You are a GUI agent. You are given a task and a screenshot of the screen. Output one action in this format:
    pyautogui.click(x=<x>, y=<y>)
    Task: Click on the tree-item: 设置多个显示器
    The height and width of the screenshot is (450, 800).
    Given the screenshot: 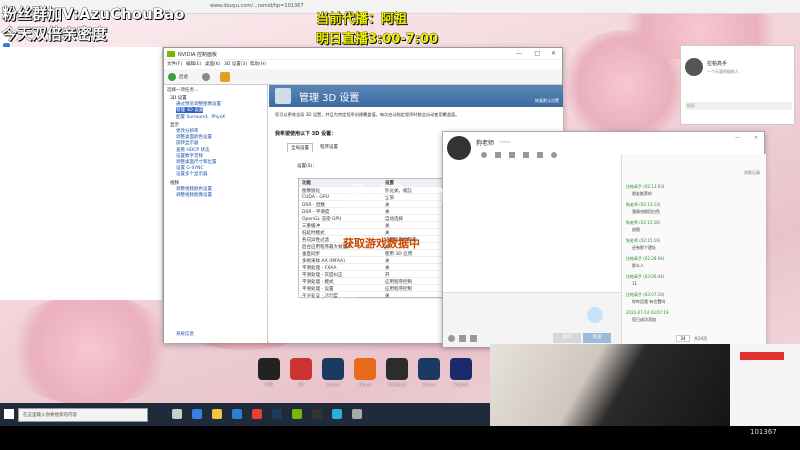 What is the action you would take?
    pyautogui.click(x=192, y=174)
    